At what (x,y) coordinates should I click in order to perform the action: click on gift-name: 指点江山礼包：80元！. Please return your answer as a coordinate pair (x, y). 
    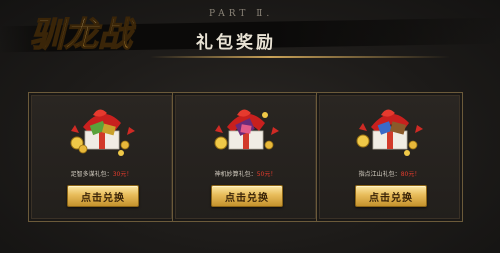
    Looking at the image, I should click on (389, 174).